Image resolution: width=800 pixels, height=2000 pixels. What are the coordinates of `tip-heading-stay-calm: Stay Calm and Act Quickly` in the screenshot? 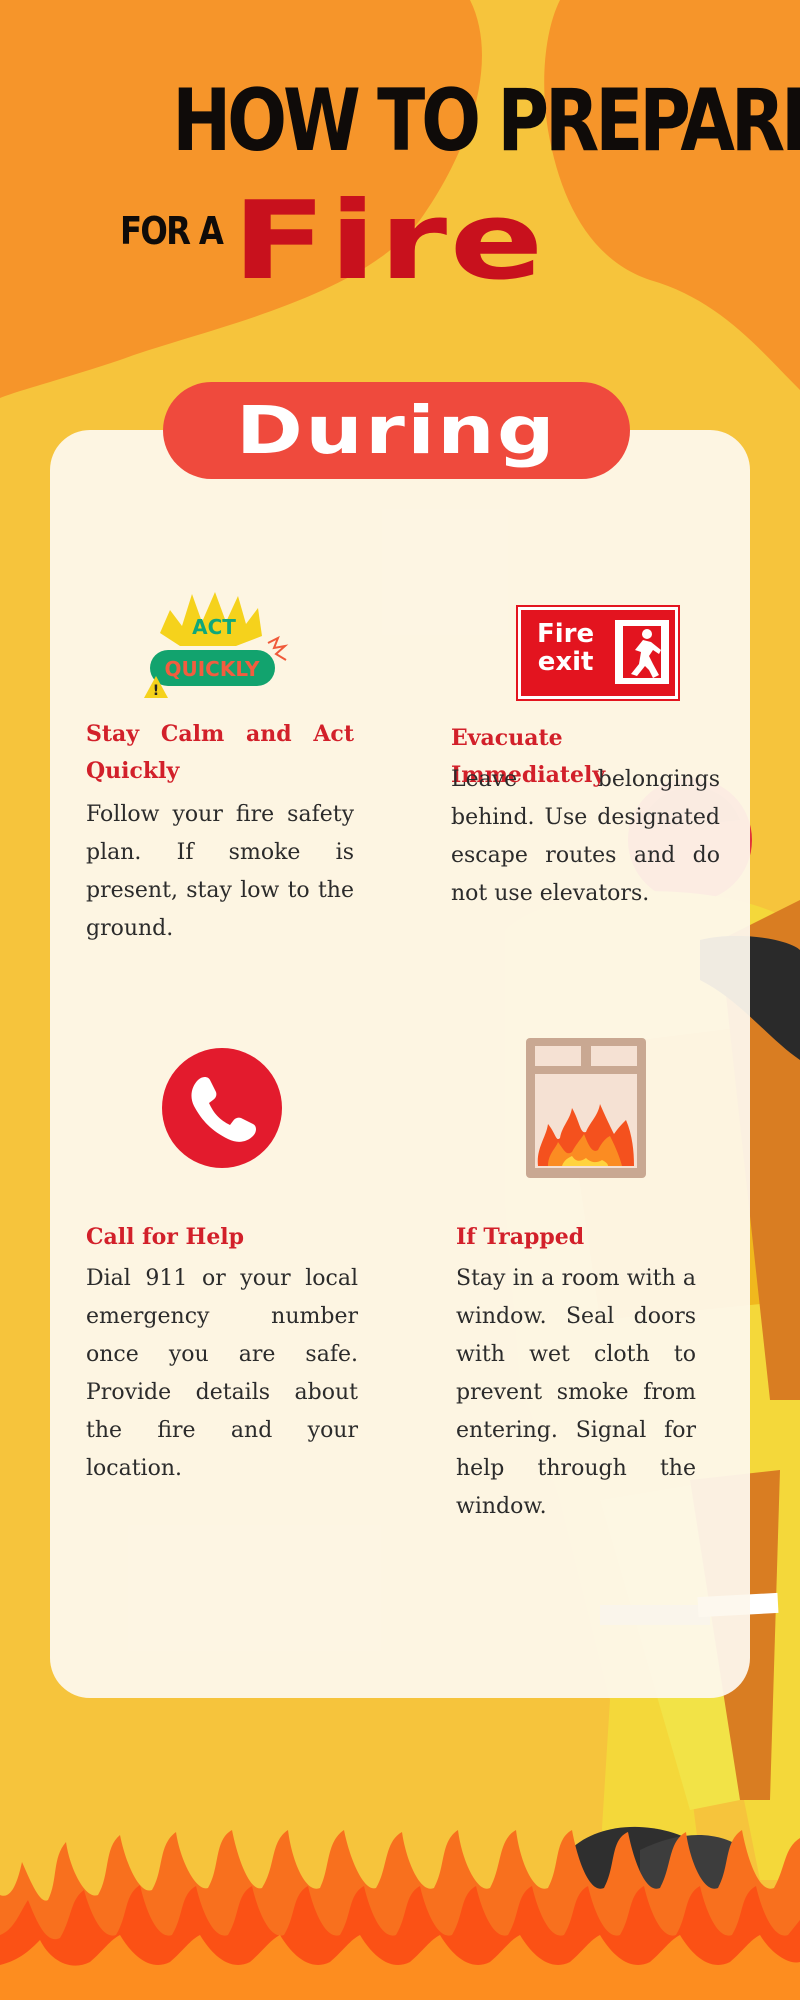 It's located at (220, 752).